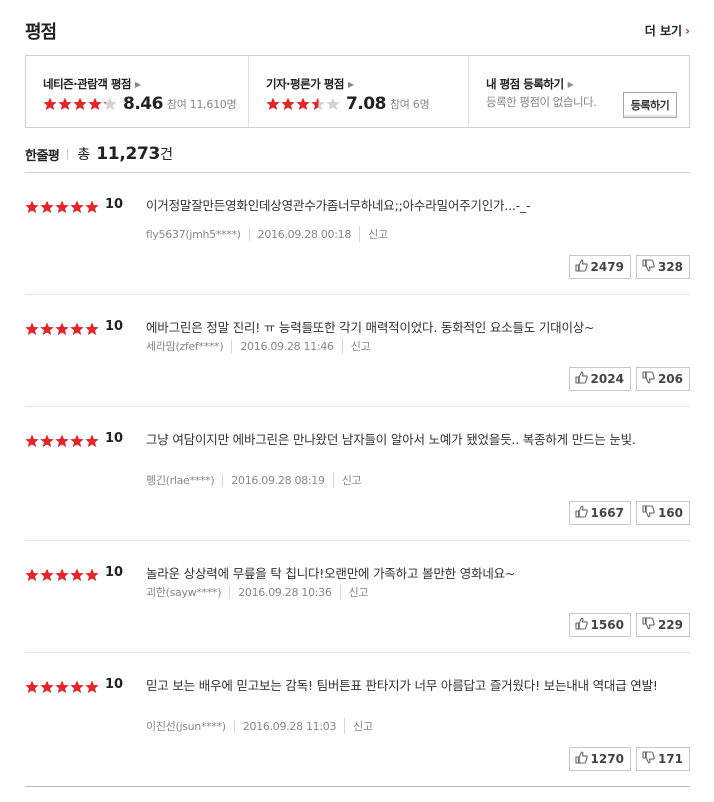  Describe the element at coordinates (670, 379) in the screenshot. I see `dislike-count: 206` at that location.